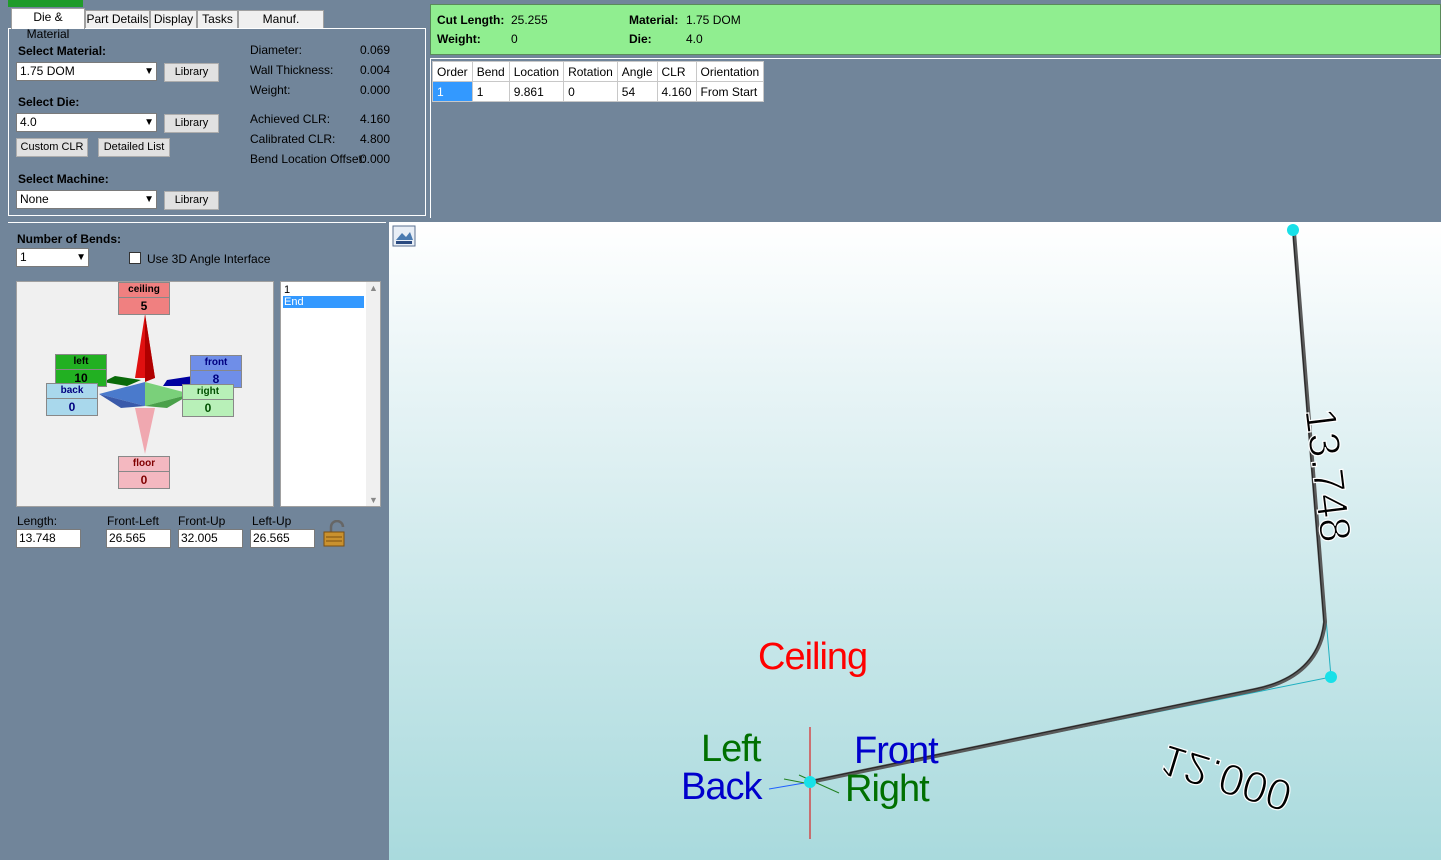 This screenshot has width=1441, height=860. What do you see at coordinates (536, 91) in the screenshot?
I see `cell-location: 9.861` at bounding box center [536, 91].